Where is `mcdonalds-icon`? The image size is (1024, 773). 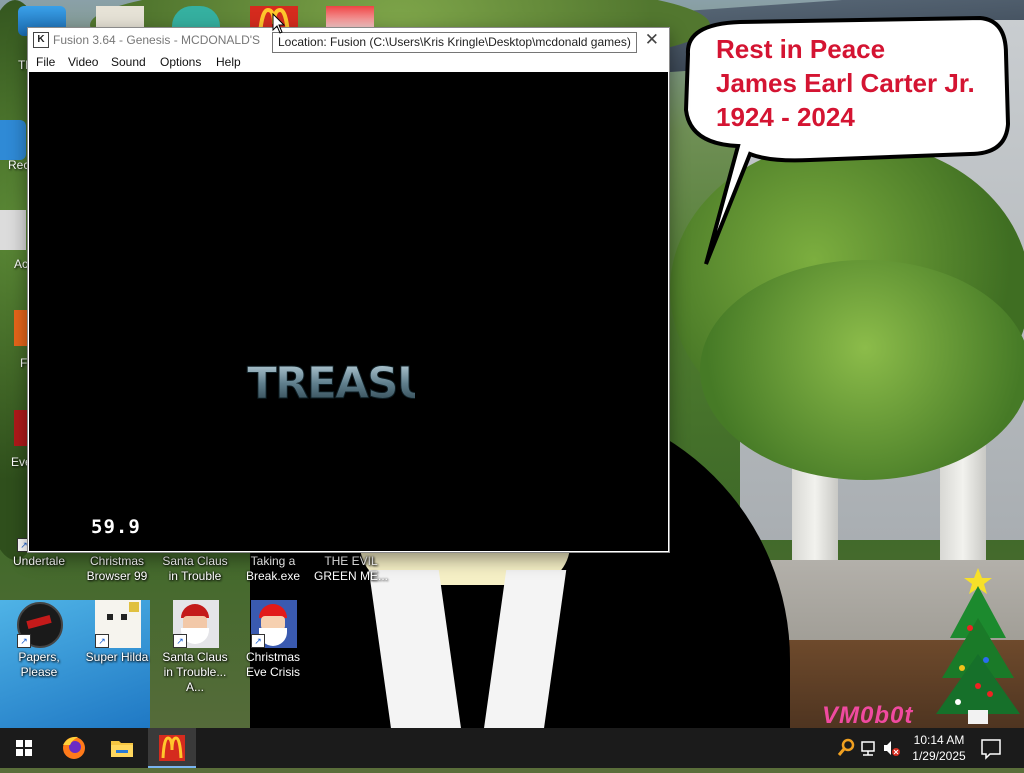
mcdonalds-icon is located at coordinates (172, 748).